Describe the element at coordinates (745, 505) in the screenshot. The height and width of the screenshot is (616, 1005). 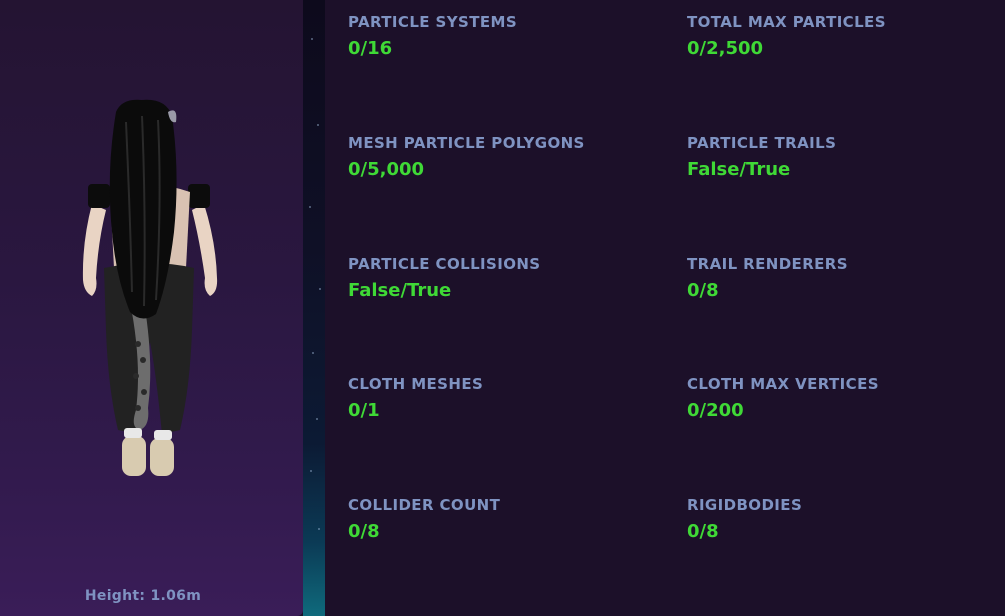
I see `stat-label: RIGIDBODIES` at that location.